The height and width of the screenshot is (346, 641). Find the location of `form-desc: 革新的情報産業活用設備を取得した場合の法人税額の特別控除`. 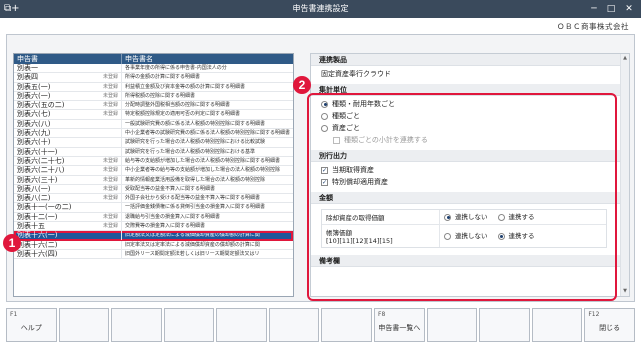

form-desc: 革新的情報産業活用設備を取得した場合の法人税額の特別控除 is located at coordinates (195, 179).